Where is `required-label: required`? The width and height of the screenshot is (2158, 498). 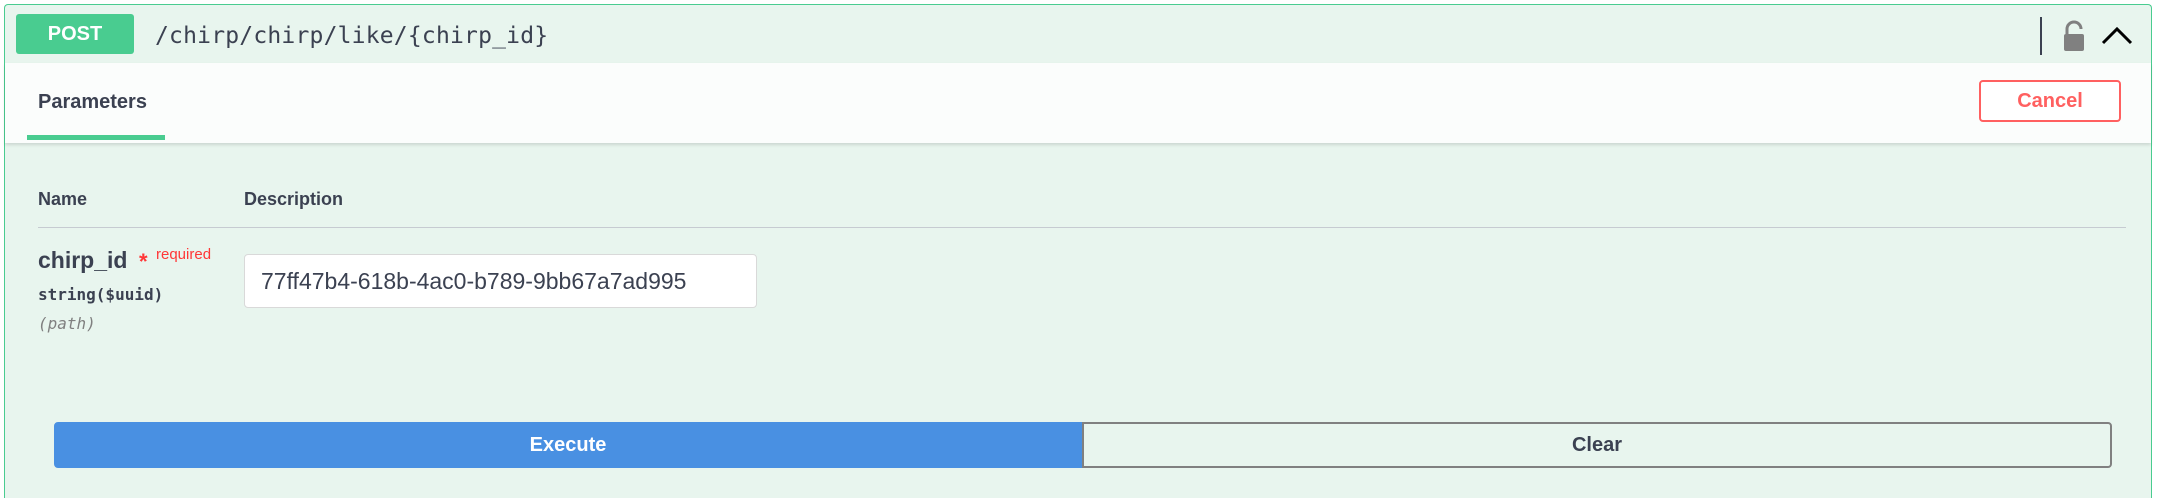
required-label: required is located at coordinates (184, 254).